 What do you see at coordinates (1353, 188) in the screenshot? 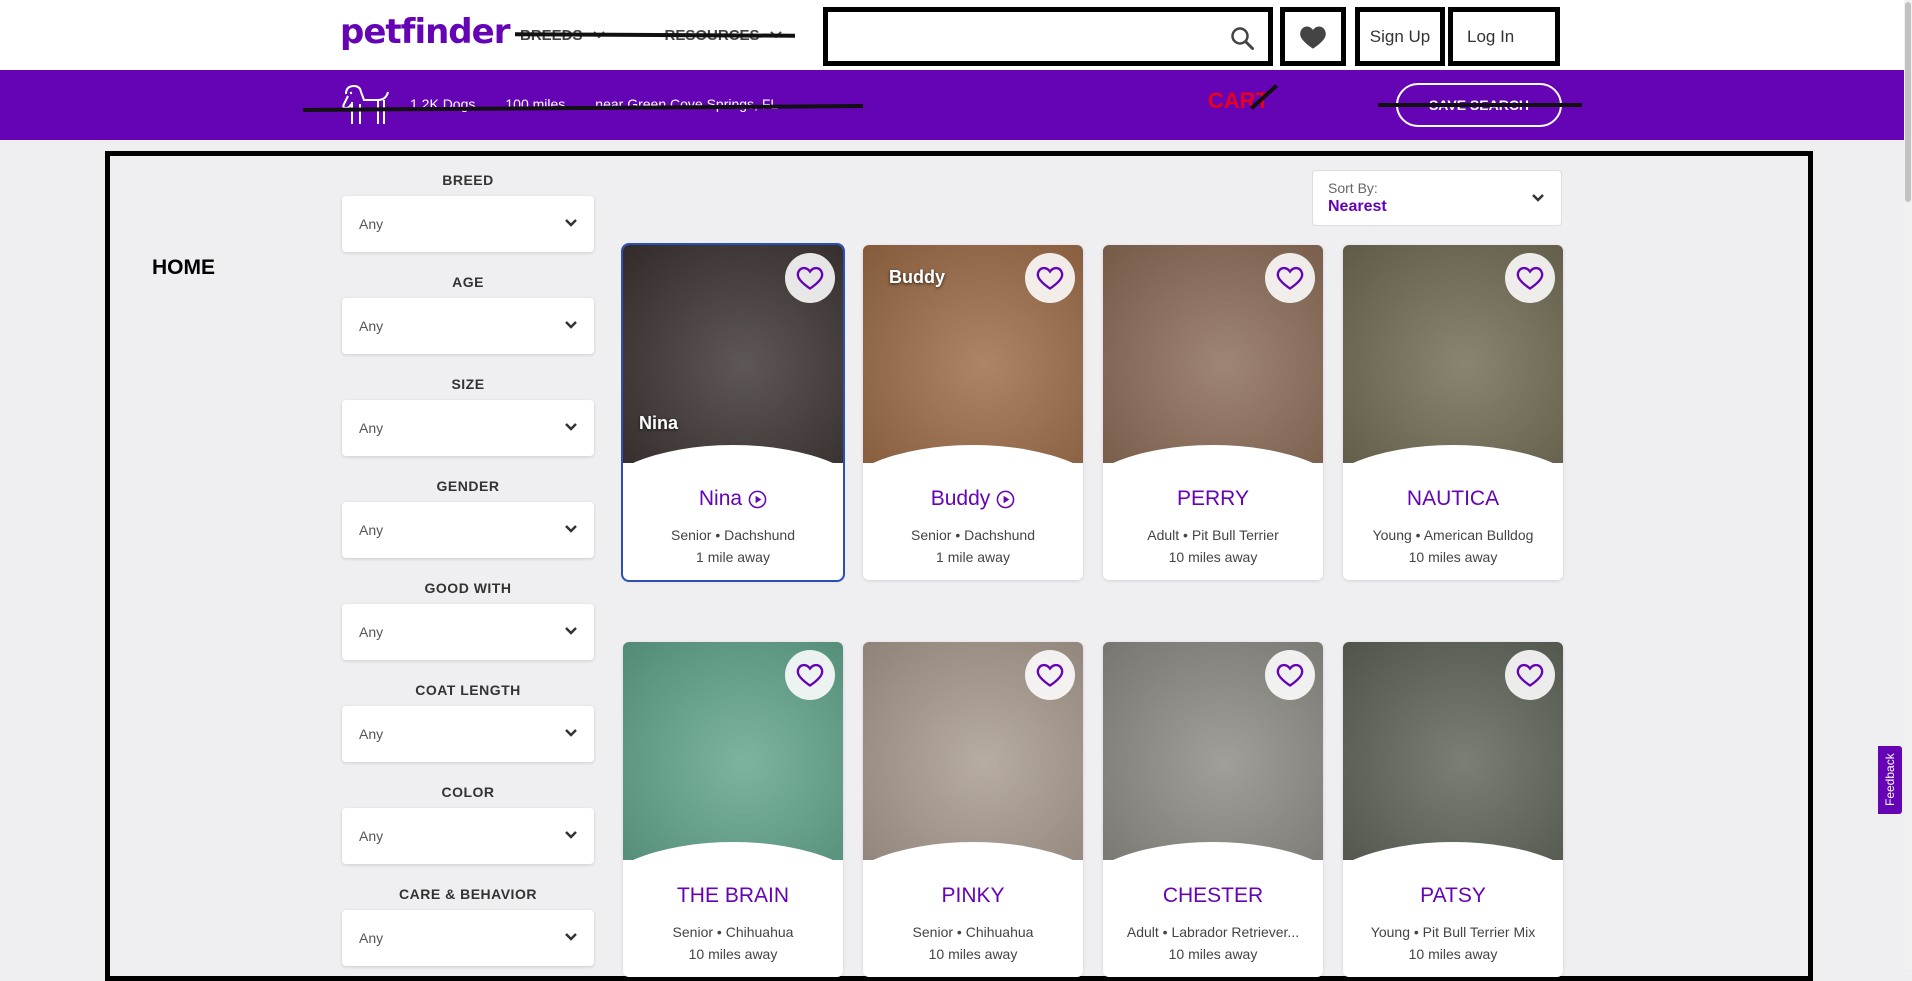
I see `sort-label: Sort By:` at bounding box center [1353, 188].